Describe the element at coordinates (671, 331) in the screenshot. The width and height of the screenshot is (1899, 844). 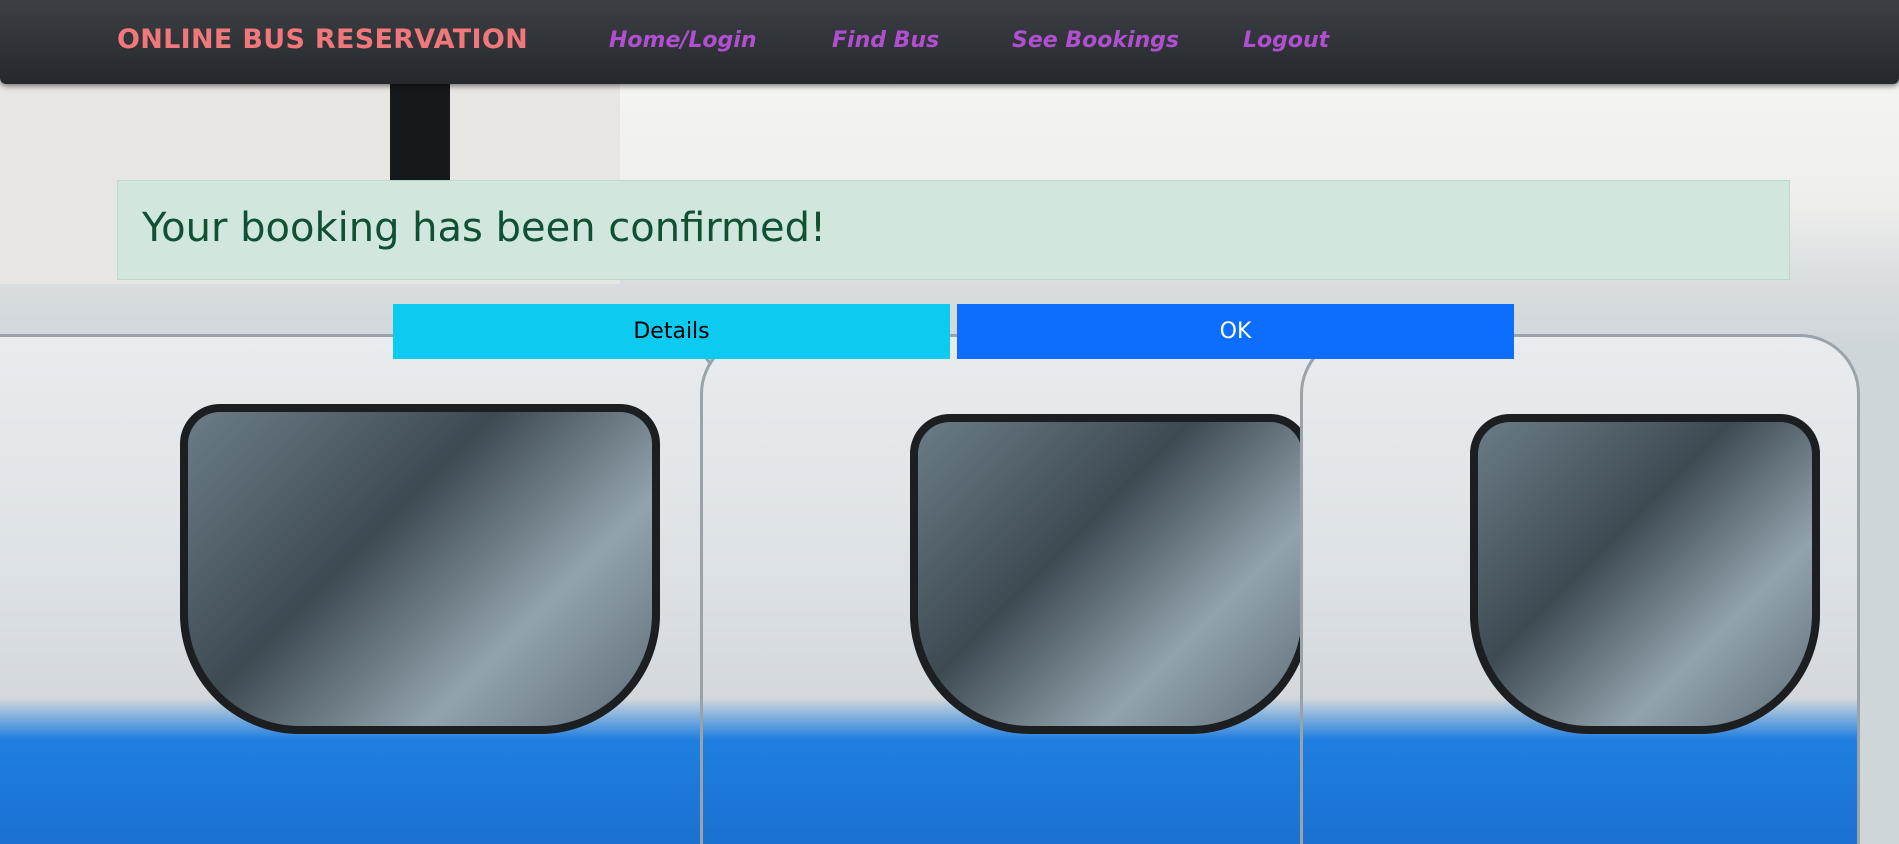
I see `details-button: Details` at that location.